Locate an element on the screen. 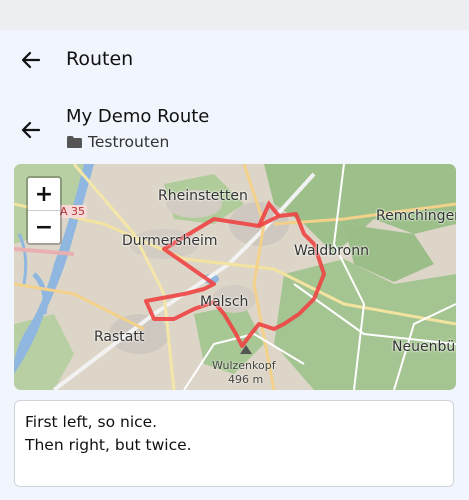  map-label-remchingen: Remchingen is located at coordinates (416, 216).